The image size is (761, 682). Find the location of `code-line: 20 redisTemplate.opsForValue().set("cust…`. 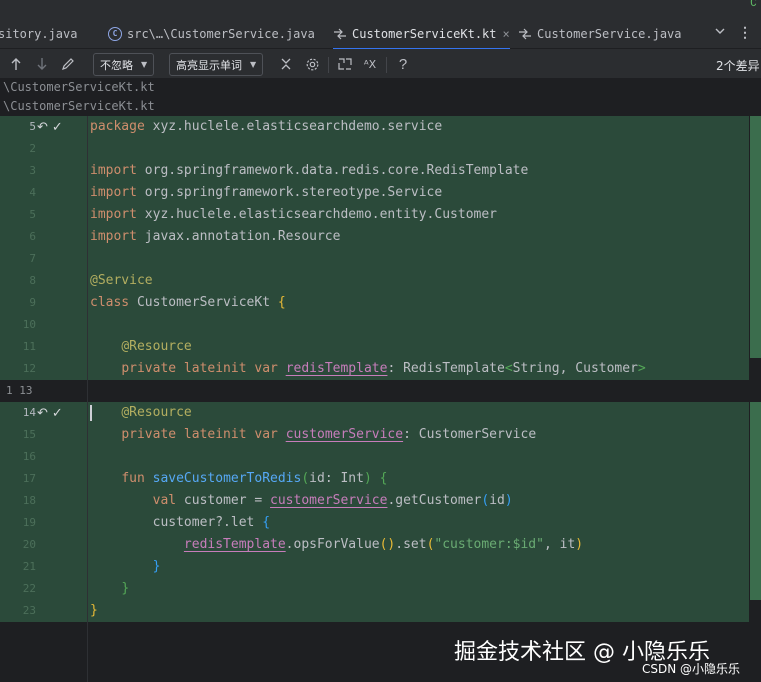

code-line: 20 redisTemplate.opsForValue().set("cust… is located at coordinates (380, 545).